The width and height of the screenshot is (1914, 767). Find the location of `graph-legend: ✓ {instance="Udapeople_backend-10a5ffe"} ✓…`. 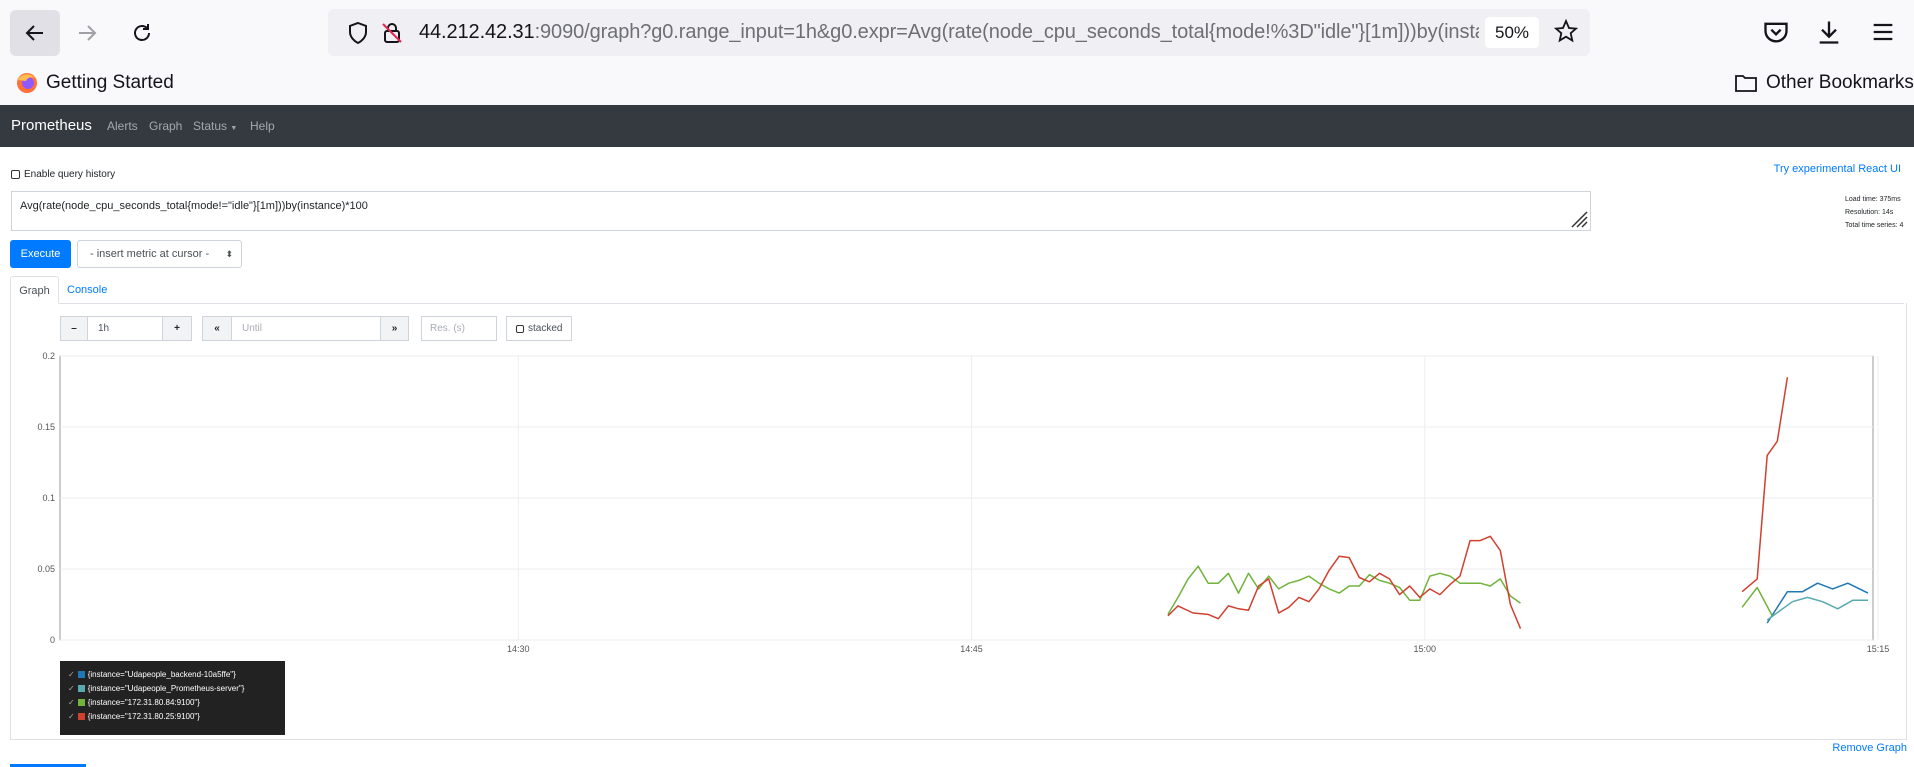

graph-legend: ✓ {instance="Udapeople_backend-10a5ffe"} ✓… is located at coordinates (172, 698).